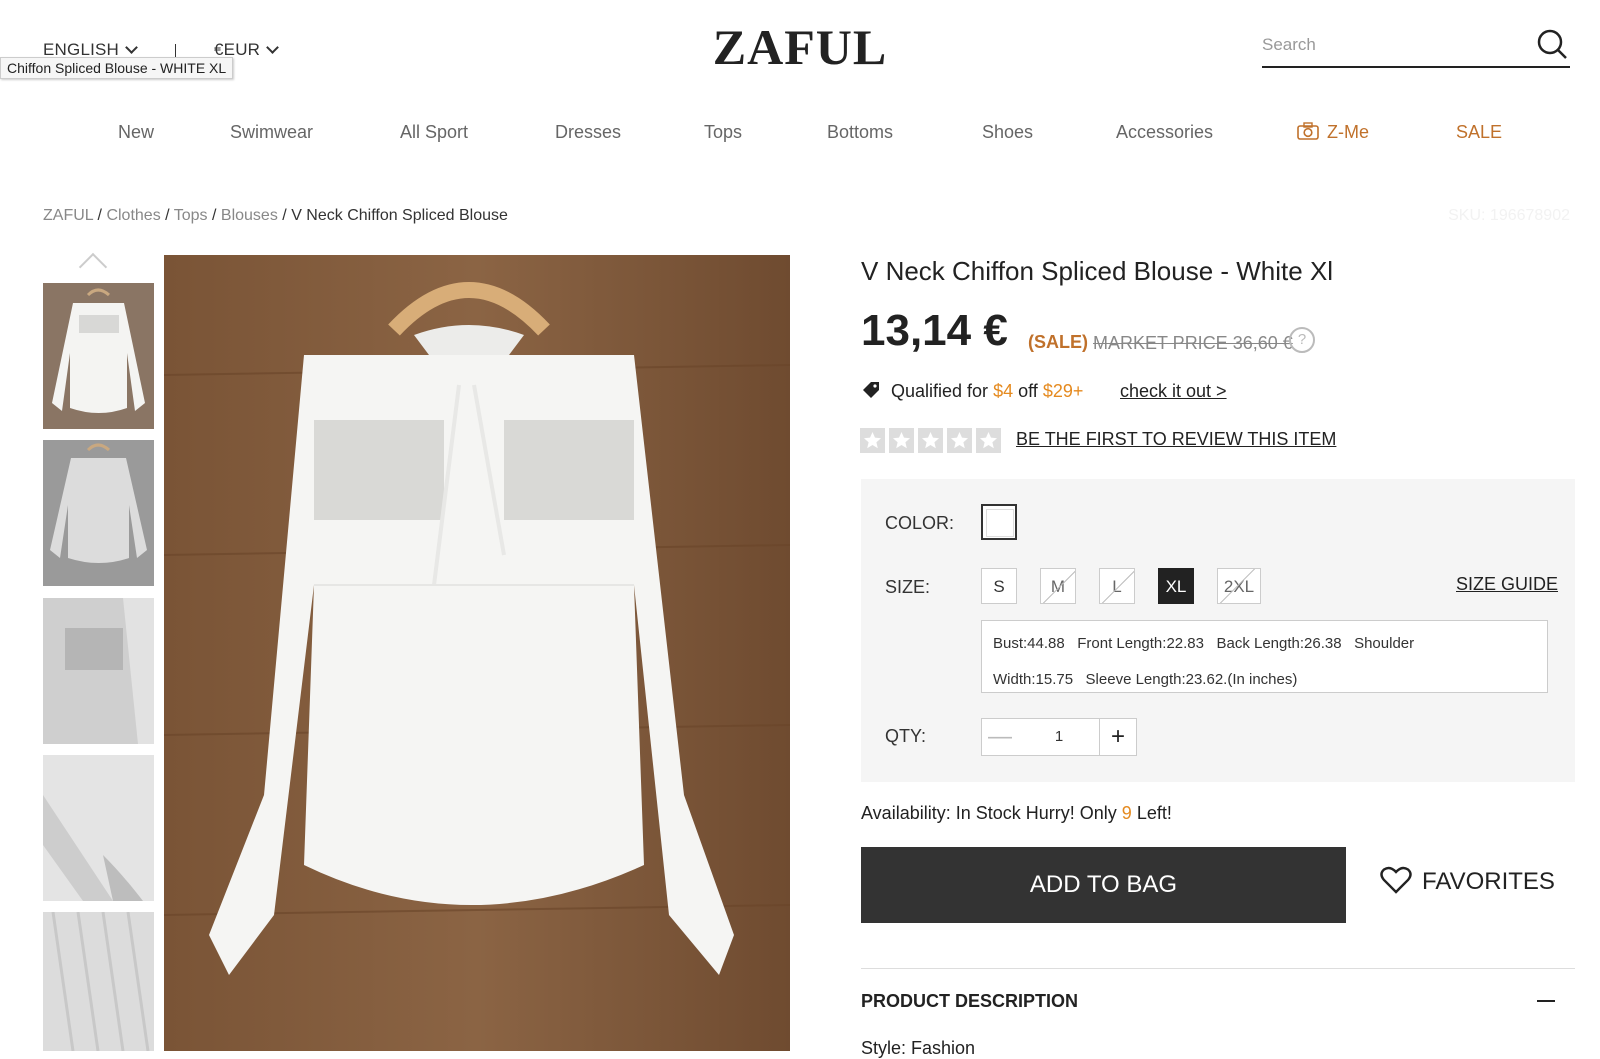 The height and width of the screenshot is (1059, 1600). What do you see at coordinates (1387, 45) in the screenshot?
I see `search-input` at bounding box center [1387, 45].